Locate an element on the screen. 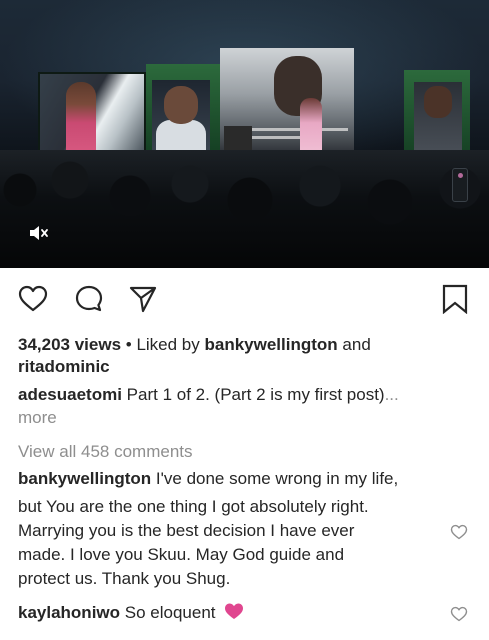 Image resolution: width=489 pixels, height=640 pixels. caption-username: adesuaetomi is located at coordinates (70, 394).